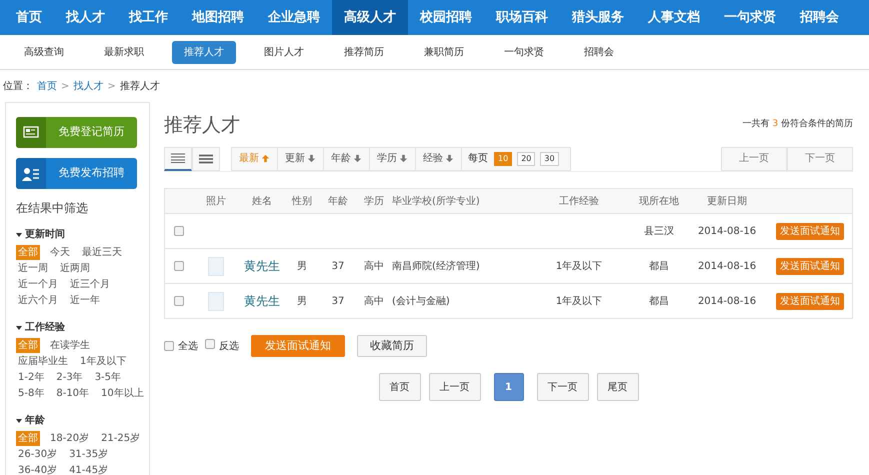 The height and width of the screenshot is (475, 869). What do you see at coordinates (103, 361) in the screenshot?
I see `filter-option: 1年及以下` at bounding box center [103, 361].